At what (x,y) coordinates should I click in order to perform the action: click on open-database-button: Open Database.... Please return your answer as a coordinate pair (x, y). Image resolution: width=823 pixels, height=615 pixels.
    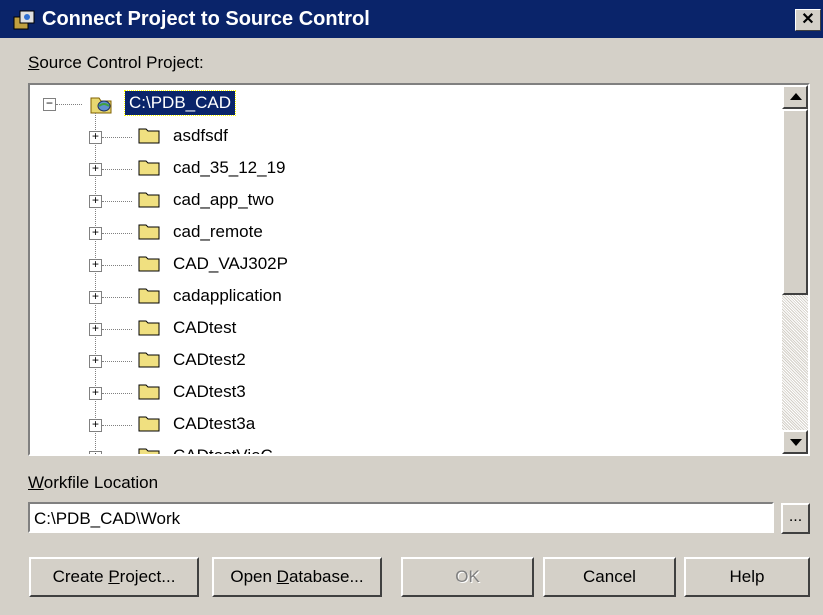
    Looking at the image, I should click on (297, 577).